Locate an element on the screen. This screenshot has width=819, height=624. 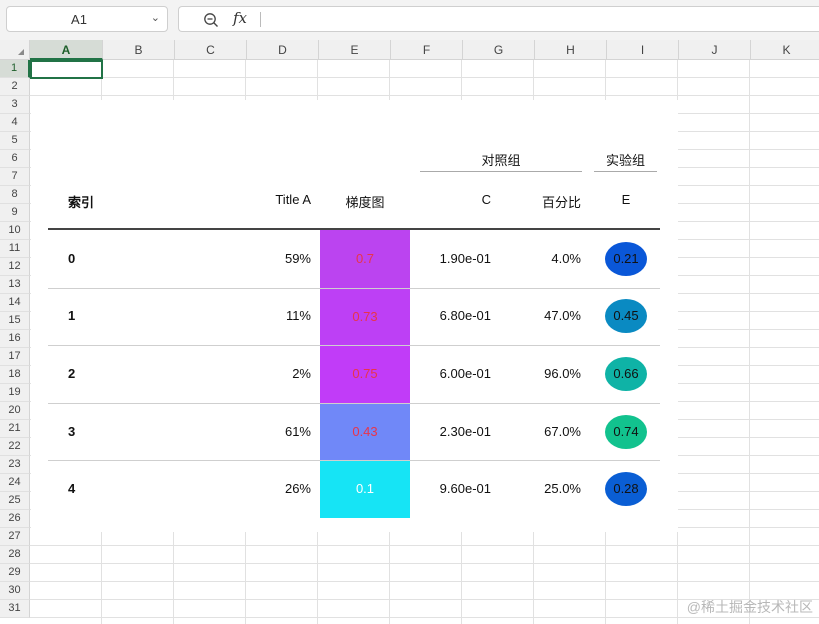
row-index: 4 is located at coordinates (72, 489).